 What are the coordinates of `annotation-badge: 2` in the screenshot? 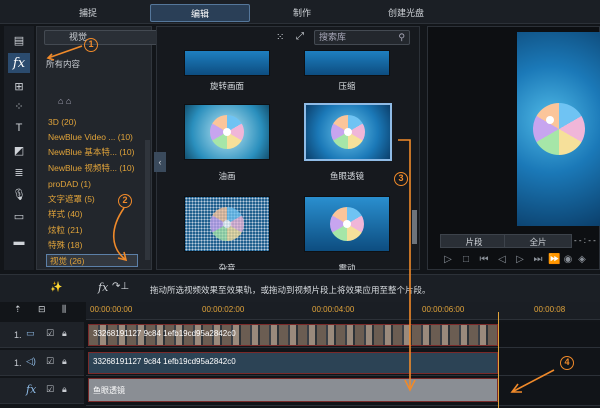 It's located at (125, 201).